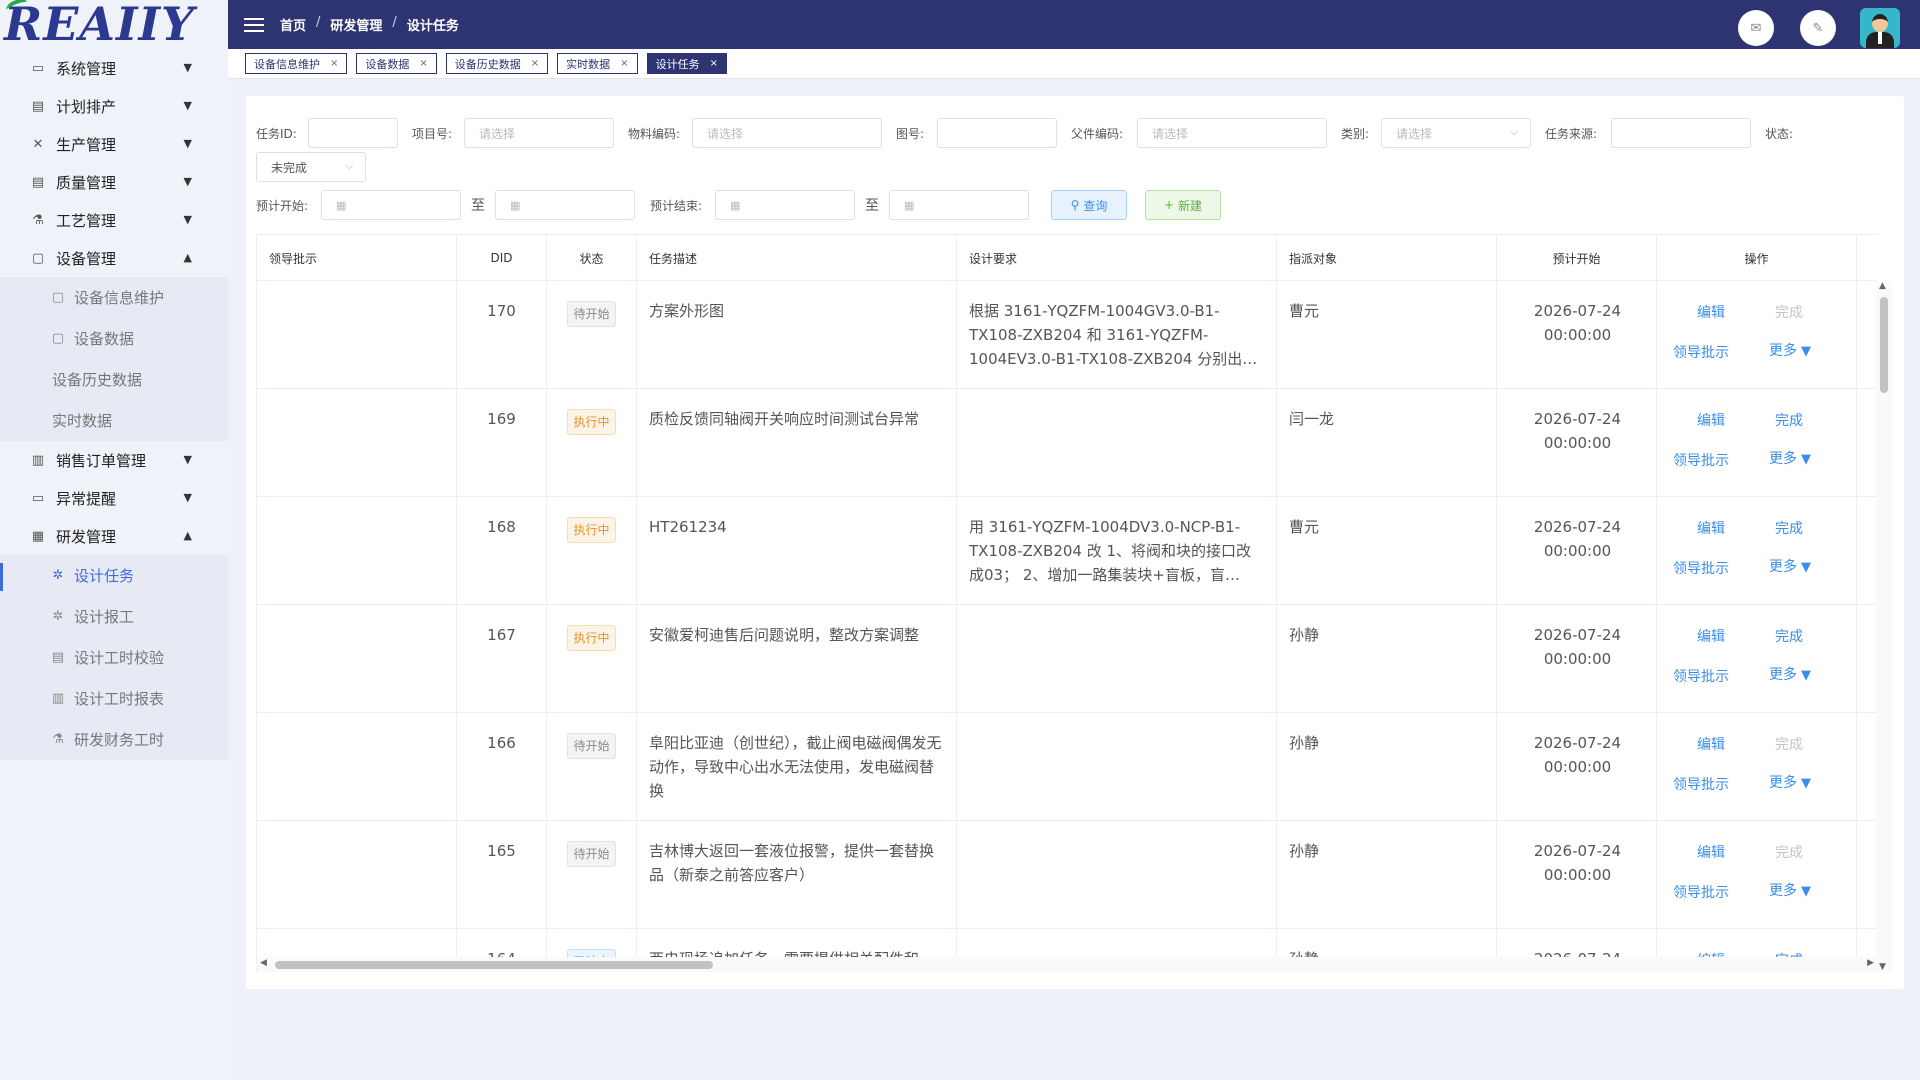 This screenshot has width=1920, height=1080. What do you see at coordinates (58, 698) in the screenshot?
I see `report-icon: ▥` at bounding box center [58, 698].